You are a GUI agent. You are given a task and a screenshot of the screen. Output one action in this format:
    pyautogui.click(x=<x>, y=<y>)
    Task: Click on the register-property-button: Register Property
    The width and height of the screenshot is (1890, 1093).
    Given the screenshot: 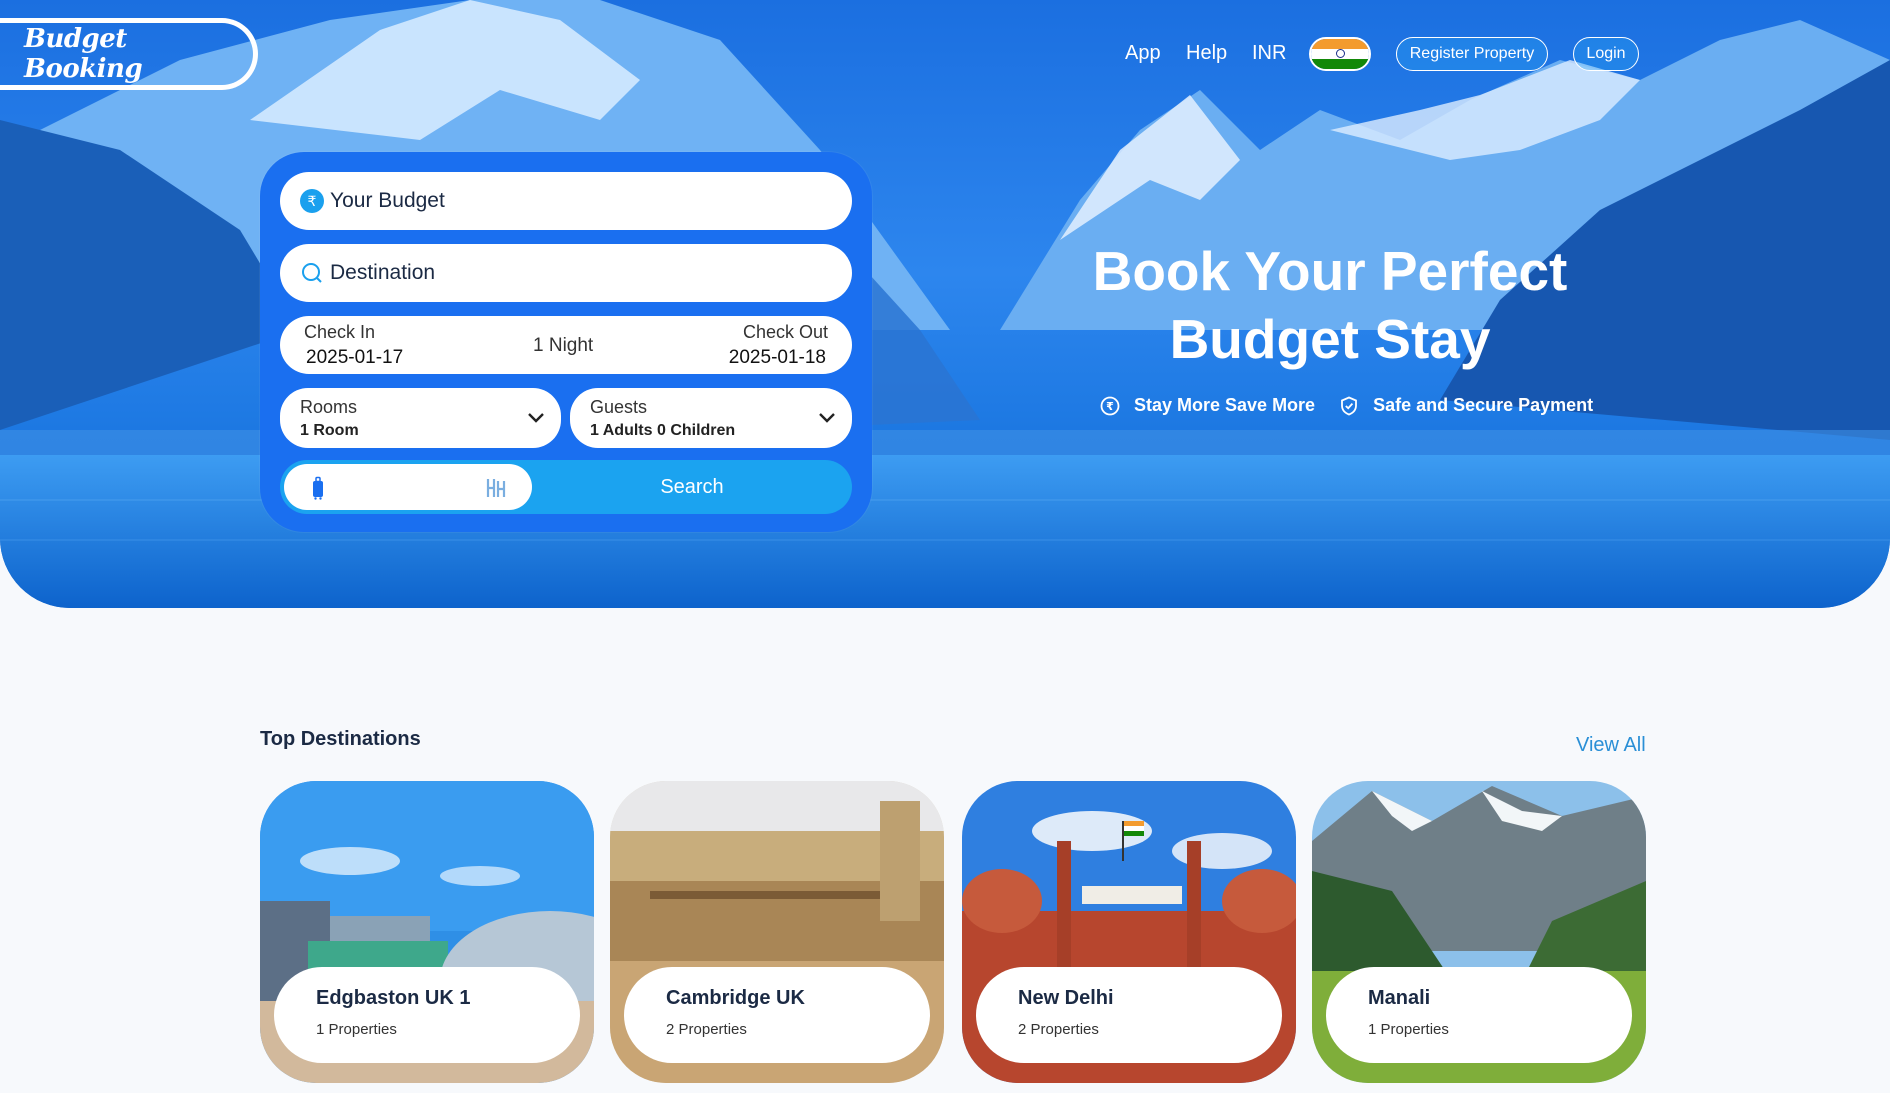 What is the action you would take?
    pyautogui.click(x=1472, y=54)
    